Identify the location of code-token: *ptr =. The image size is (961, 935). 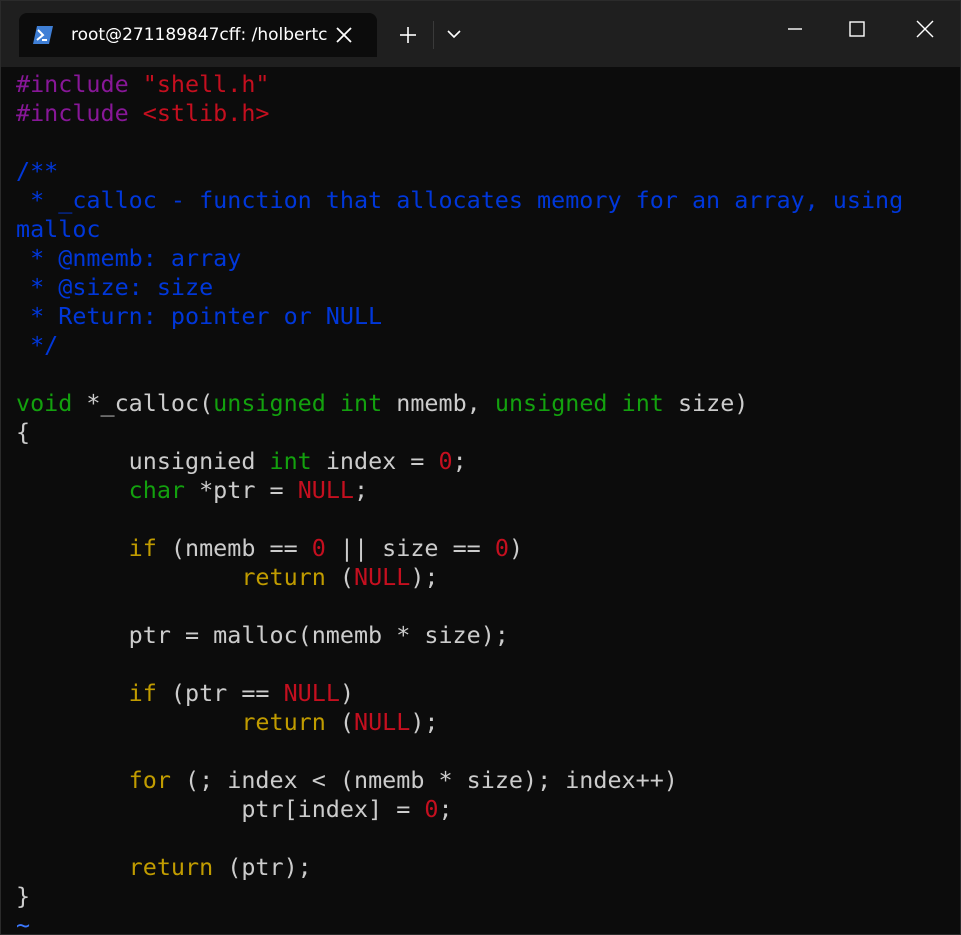
(241, 490).